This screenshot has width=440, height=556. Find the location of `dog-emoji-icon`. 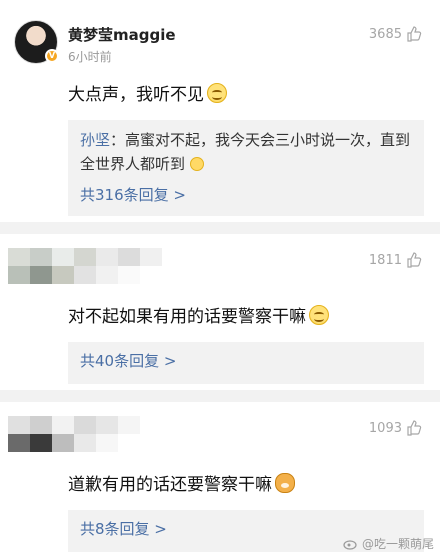

dog-emoji-icon is located at coordinates (285, 482).